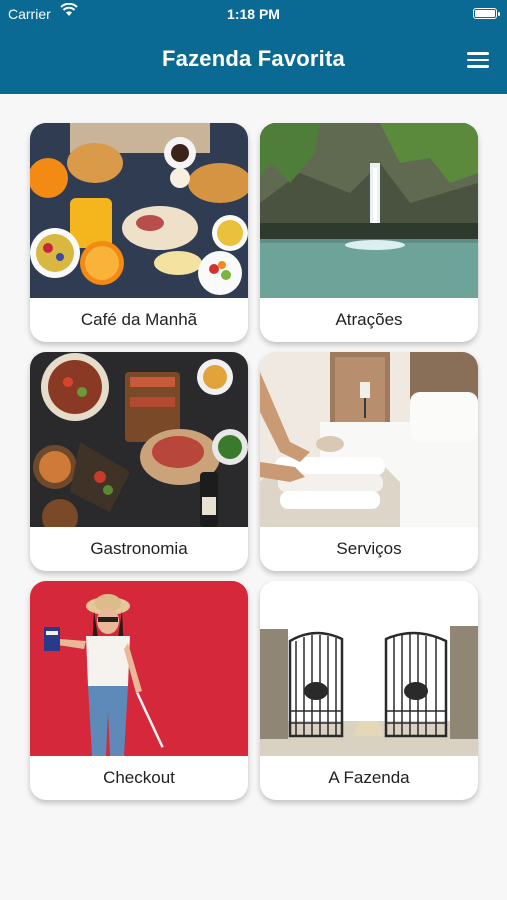  Describe the element at coordinates (369, 777) in the screenshot. I see `card-label: A Fazenda` at that location.